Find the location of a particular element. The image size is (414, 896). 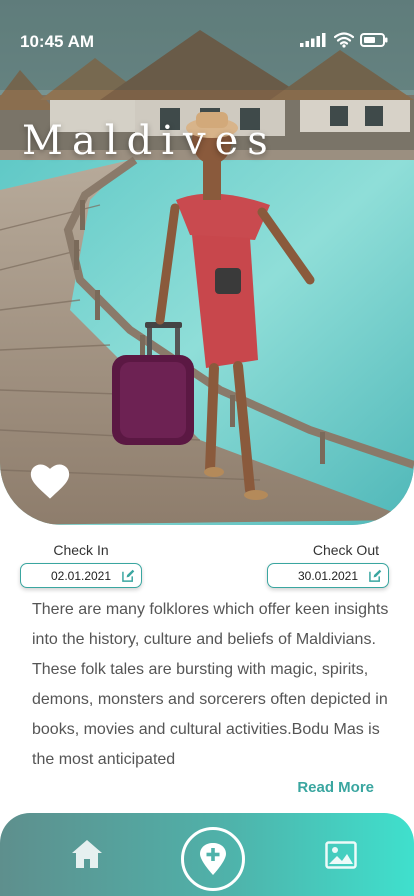

check-out-section: Check Out 30.01.2021 is located at coordinates (328, 564).